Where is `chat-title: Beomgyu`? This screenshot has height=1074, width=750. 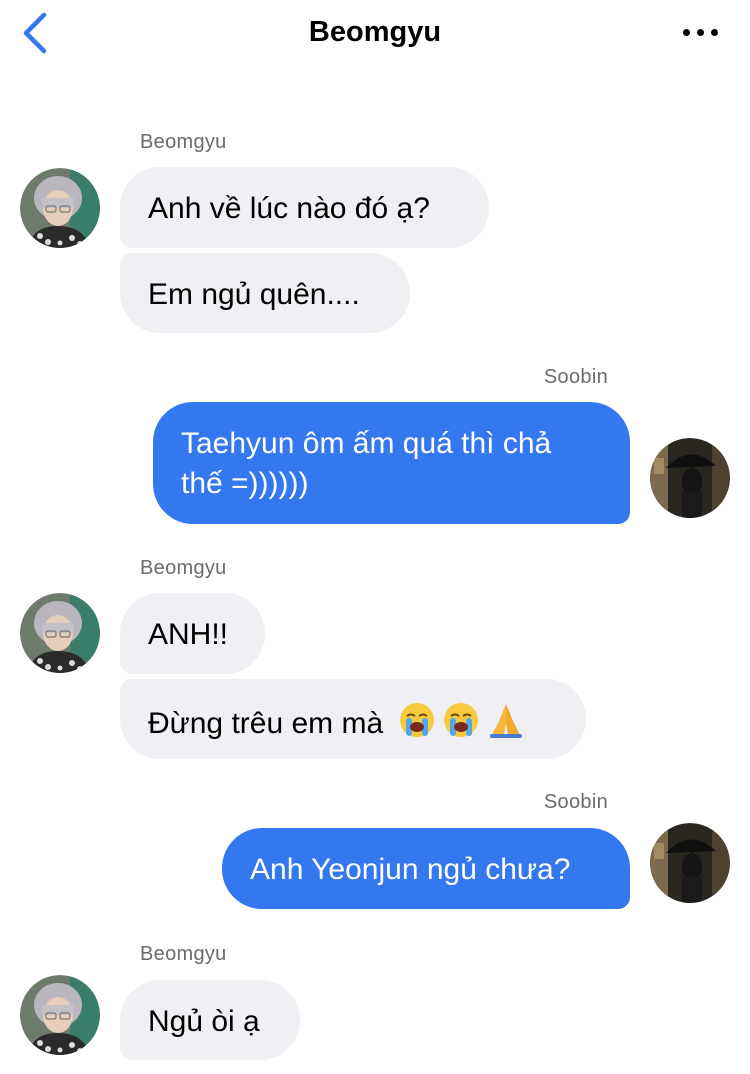 chat-title: Beomgyu is located at coordinates (375, 32).